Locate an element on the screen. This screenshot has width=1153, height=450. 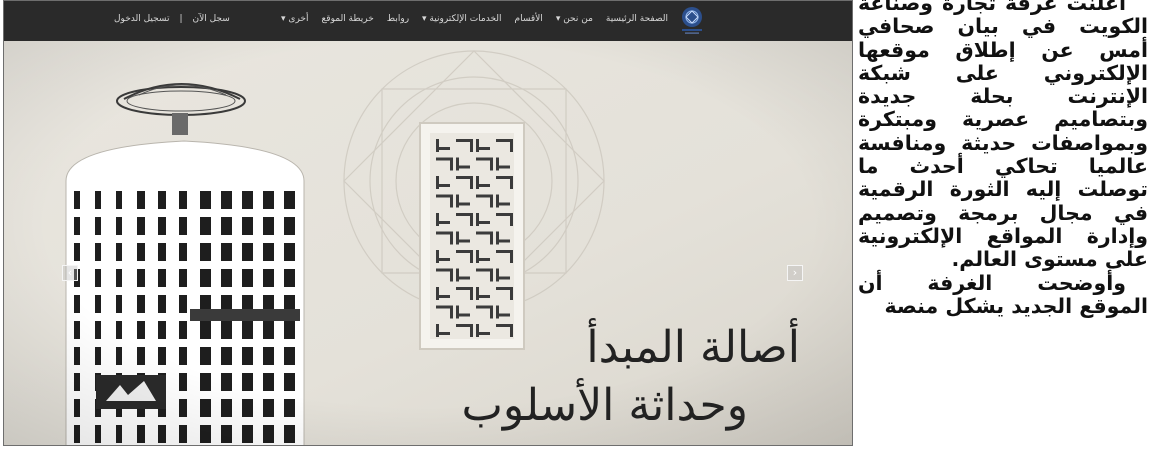
hero-slogan: أصالة المبدأ وحداثة الأسلوب is located at coordinates (590, 377).